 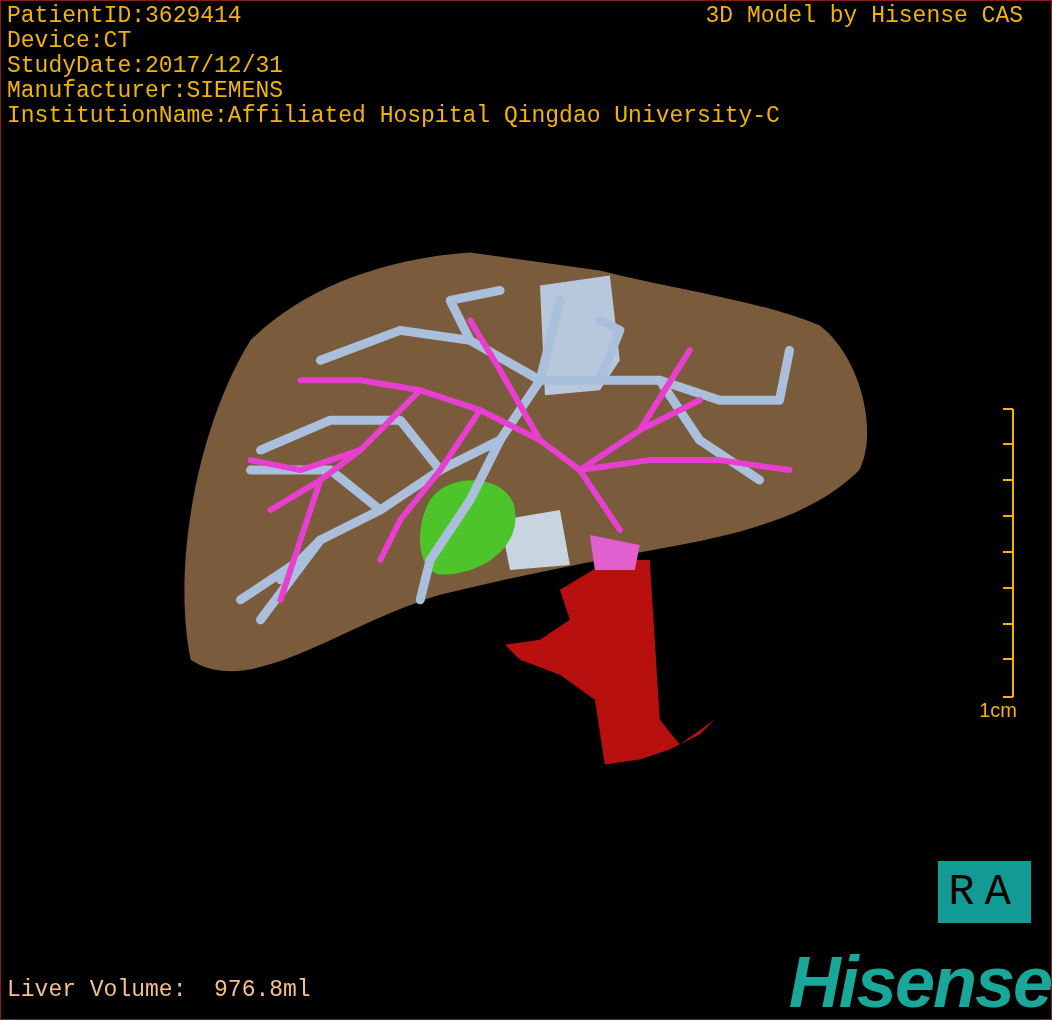 I want to click on viewer-title: 3D Model by Hisense CAS, so click(x=864, y=16).